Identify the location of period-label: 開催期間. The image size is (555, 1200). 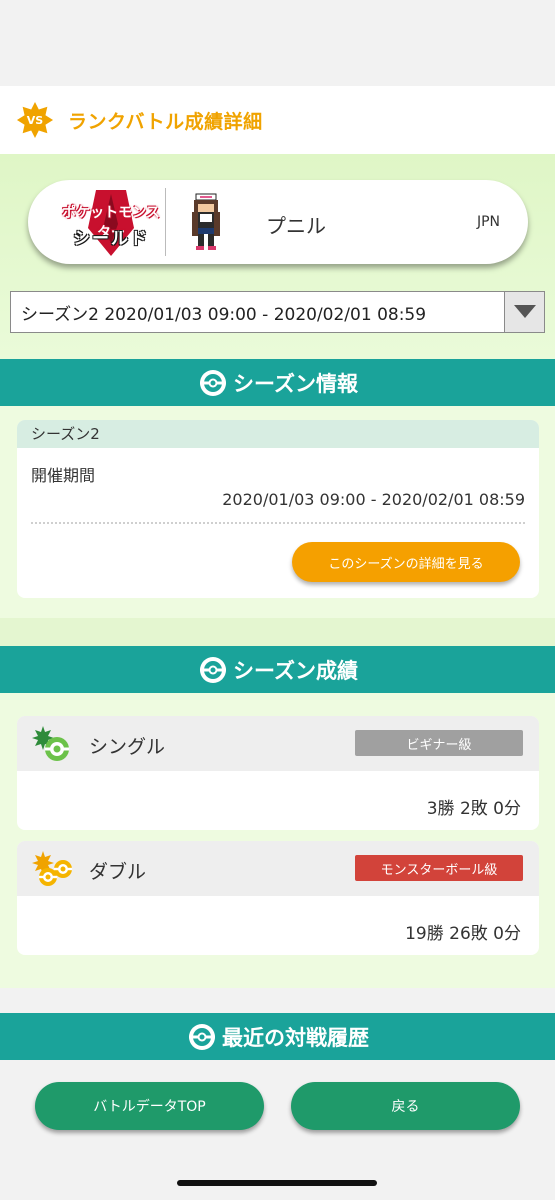
(63, 475).